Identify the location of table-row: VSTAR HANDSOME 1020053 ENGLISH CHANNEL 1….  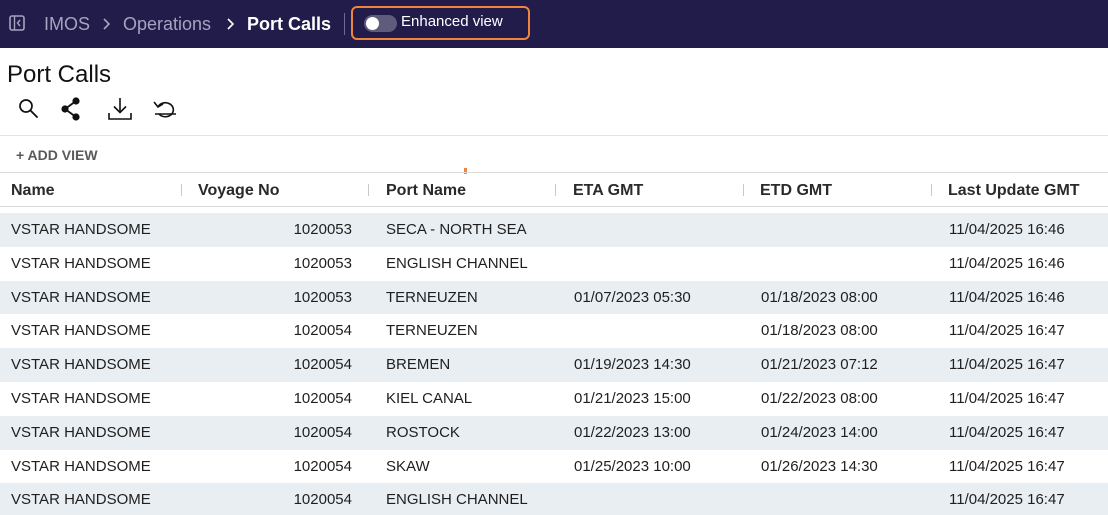
(554, 264).